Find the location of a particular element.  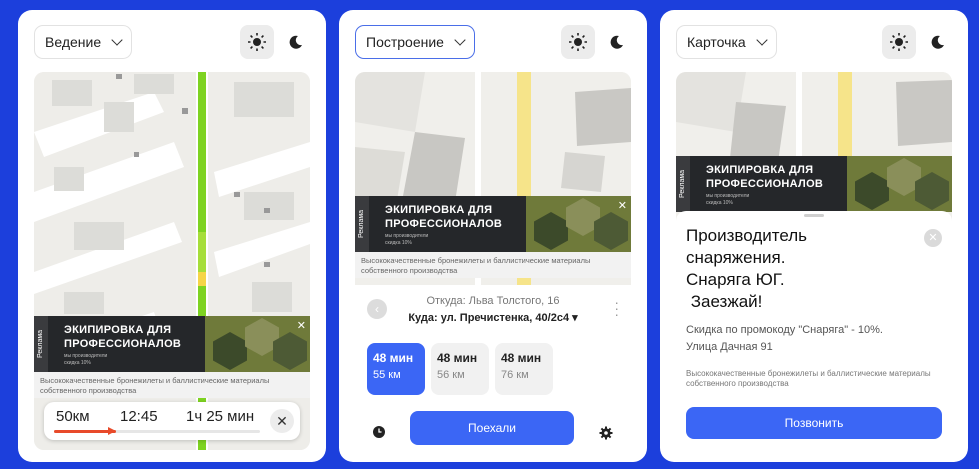

position-marker-icon is located at coordinates (111, 431).